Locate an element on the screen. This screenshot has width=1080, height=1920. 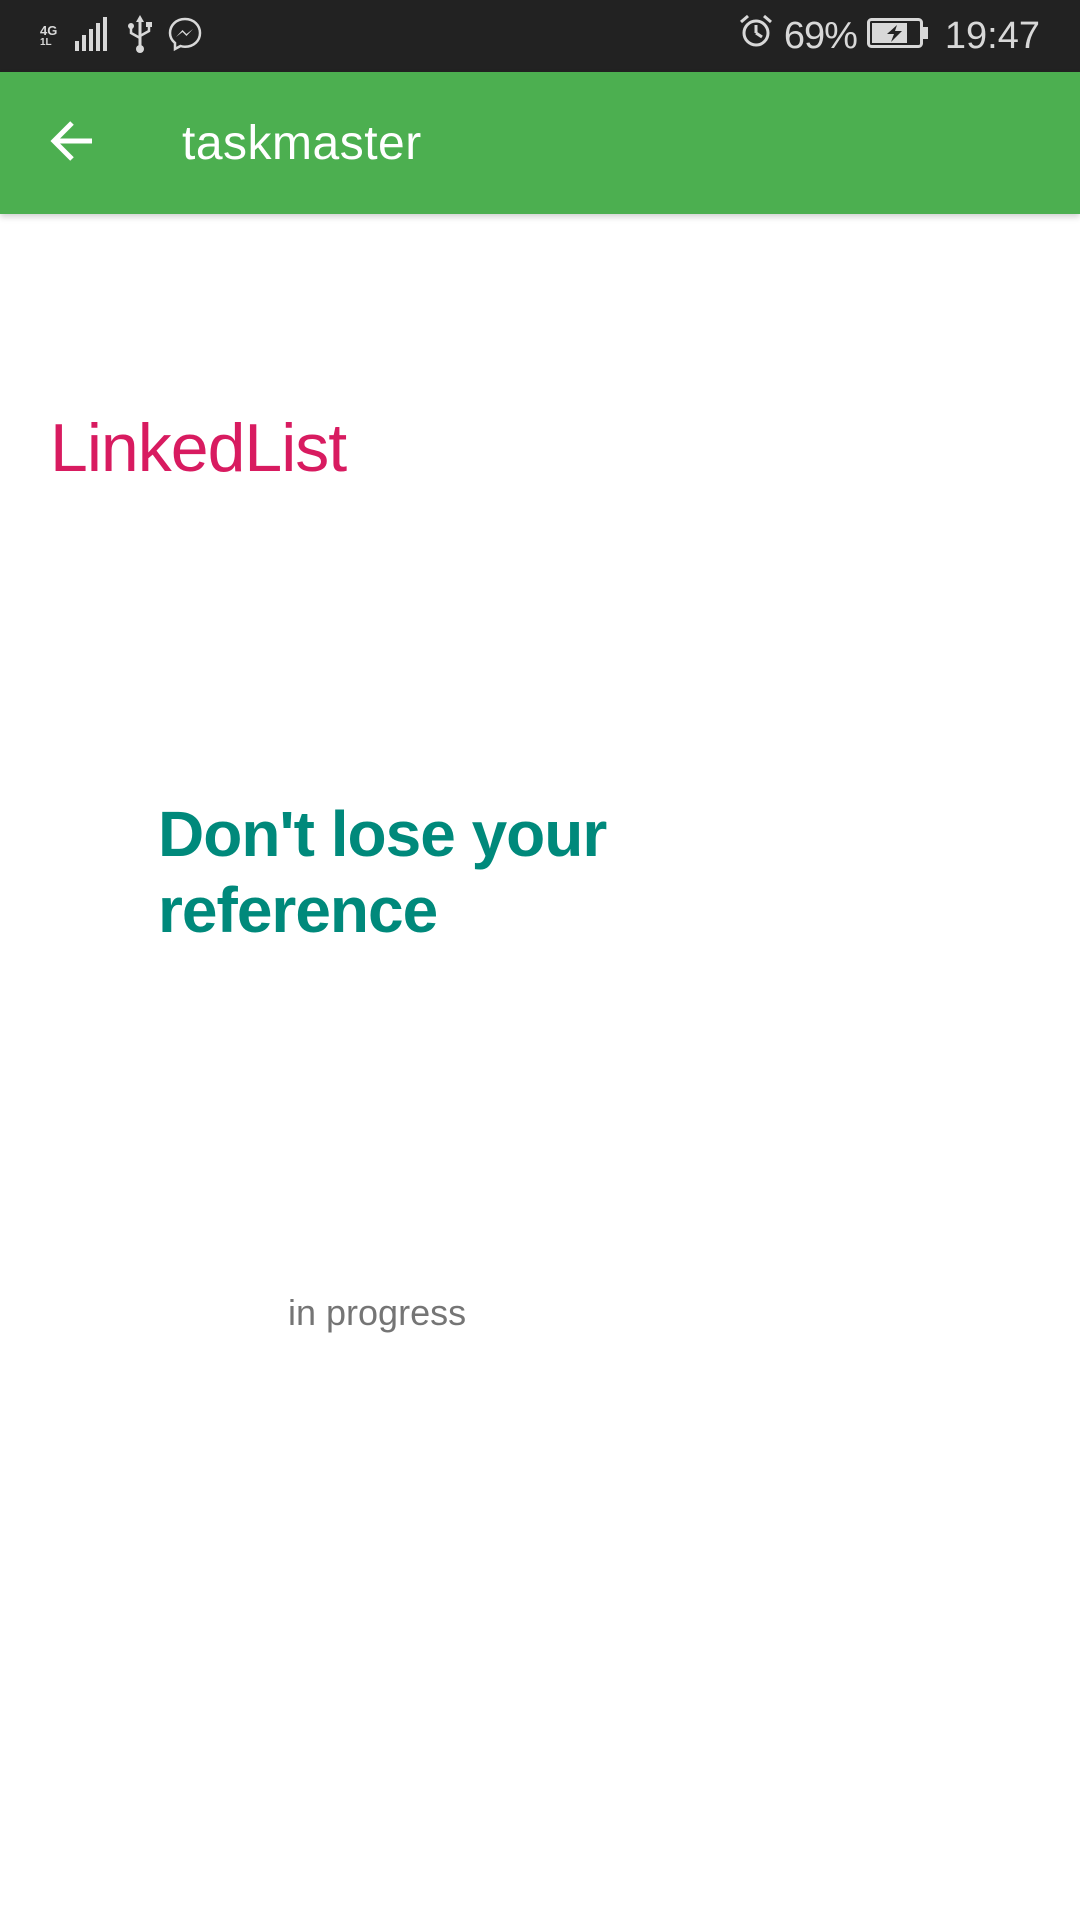
network-type: 4G is located at coordinates (49, 30).